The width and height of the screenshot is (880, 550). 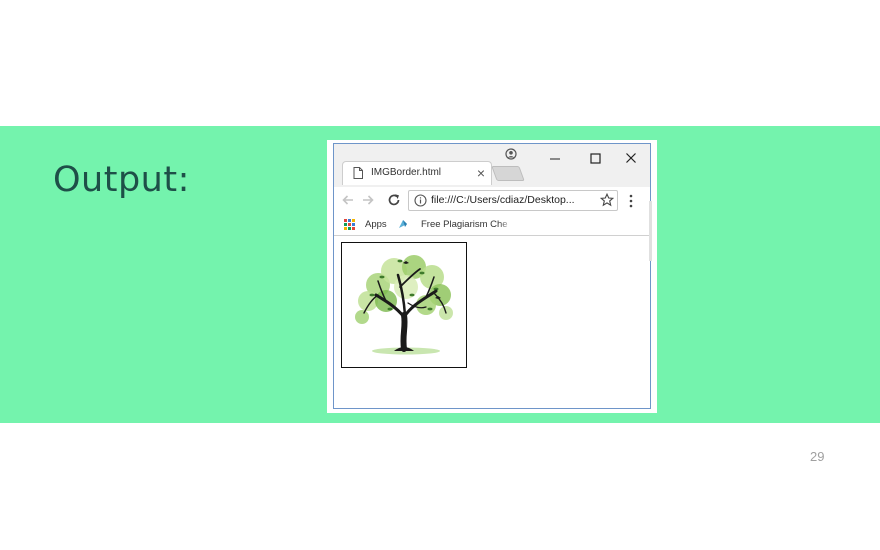 I want to click on bookmark-fade, so click(x=506, y=224).